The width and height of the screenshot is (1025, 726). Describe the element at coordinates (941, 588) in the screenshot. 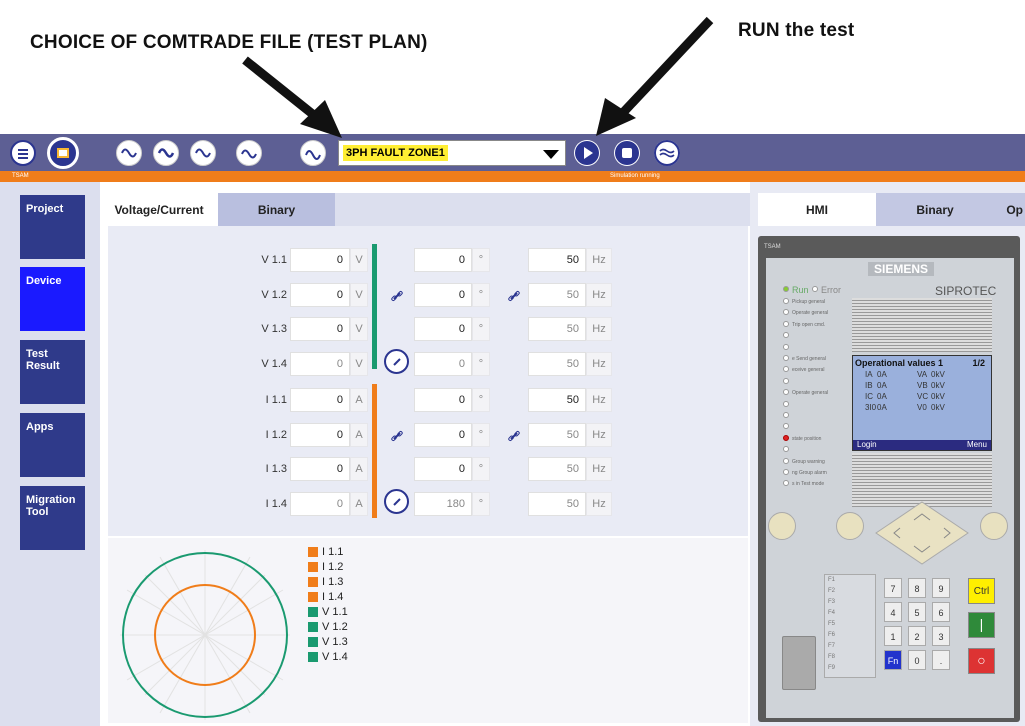

I see `keypad-key: 9` at that location.